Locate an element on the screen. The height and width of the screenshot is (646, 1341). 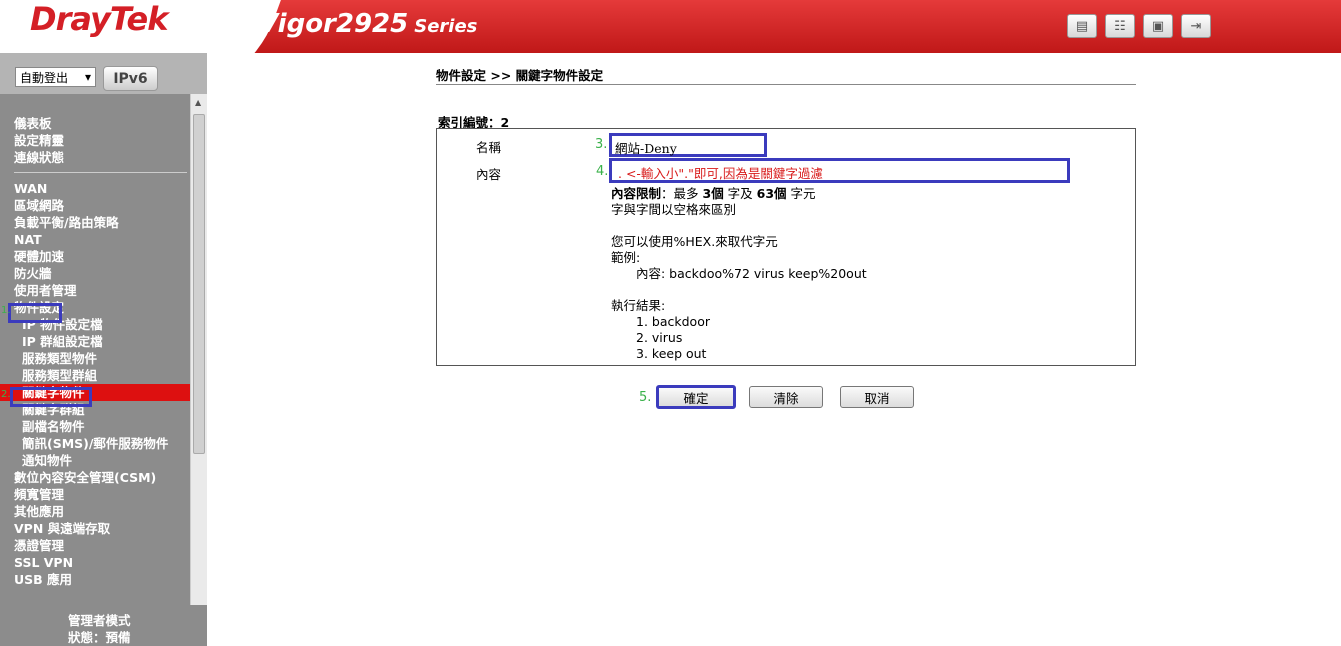
sidebar-item-g2-6: 使用者管理 is located at coordinates (95, 290).